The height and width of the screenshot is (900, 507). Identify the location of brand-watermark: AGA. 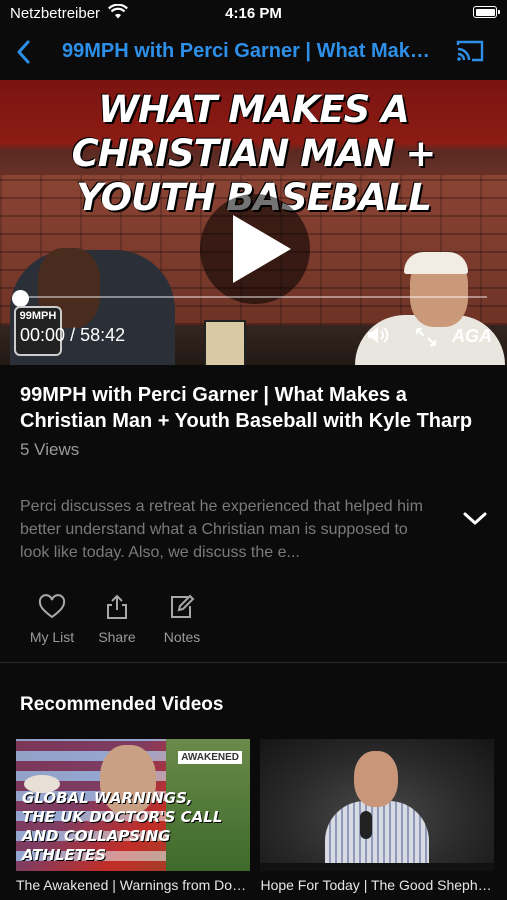
(472, 336).